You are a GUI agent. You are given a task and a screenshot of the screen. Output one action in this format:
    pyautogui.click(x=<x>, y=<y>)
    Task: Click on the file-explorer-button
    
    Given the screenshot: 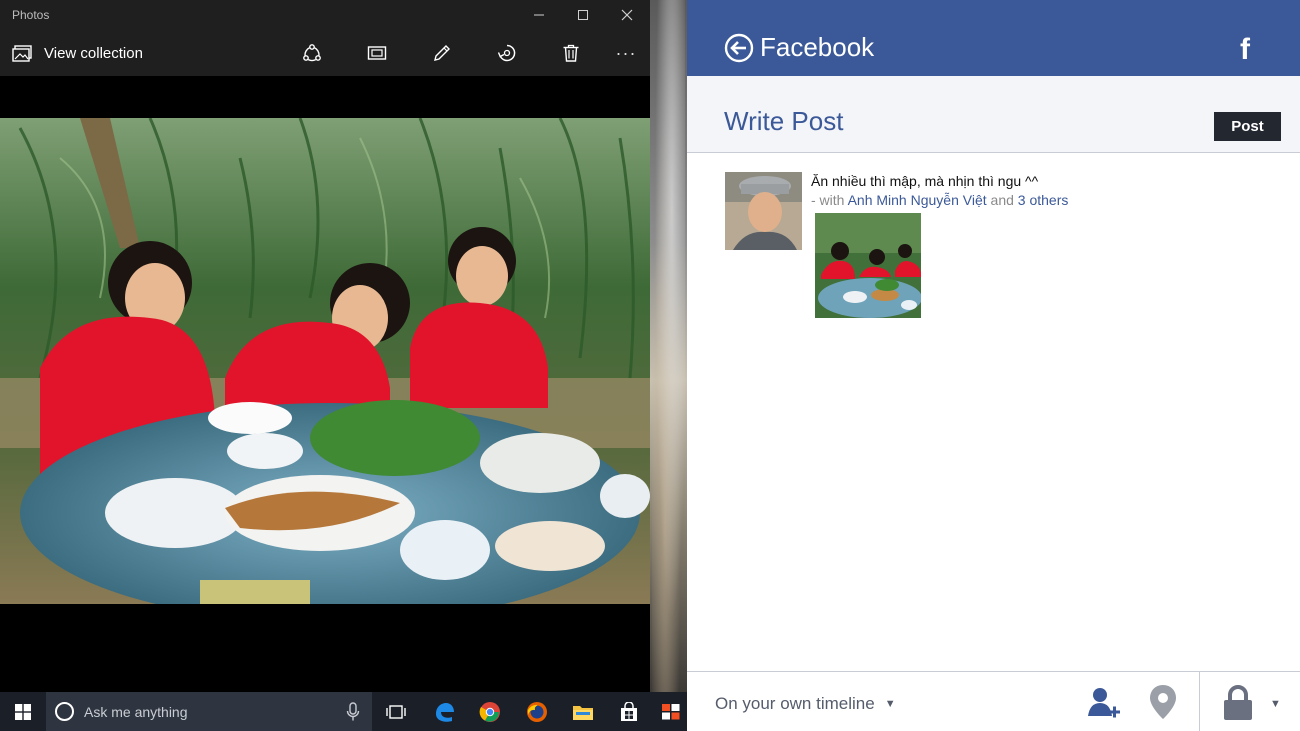 What is the action you would take?
    pyautogui.click(x=583, y=711)
    